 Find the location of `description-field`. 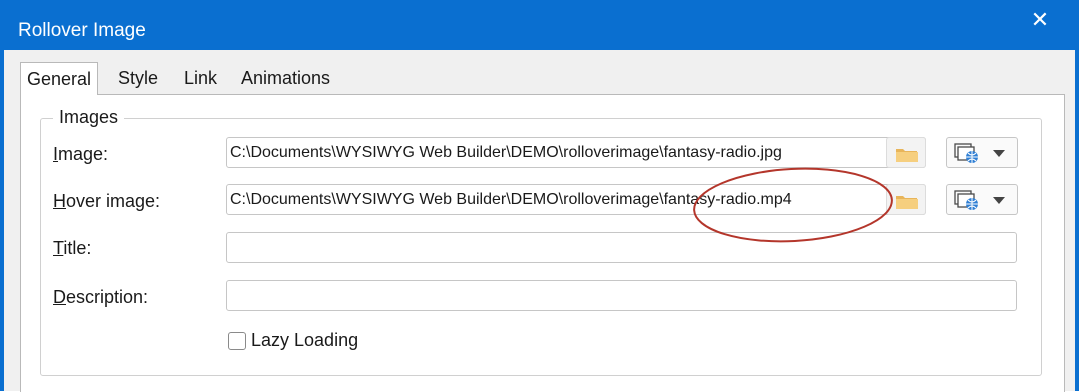

description-field is located at coordinates (621, 295).